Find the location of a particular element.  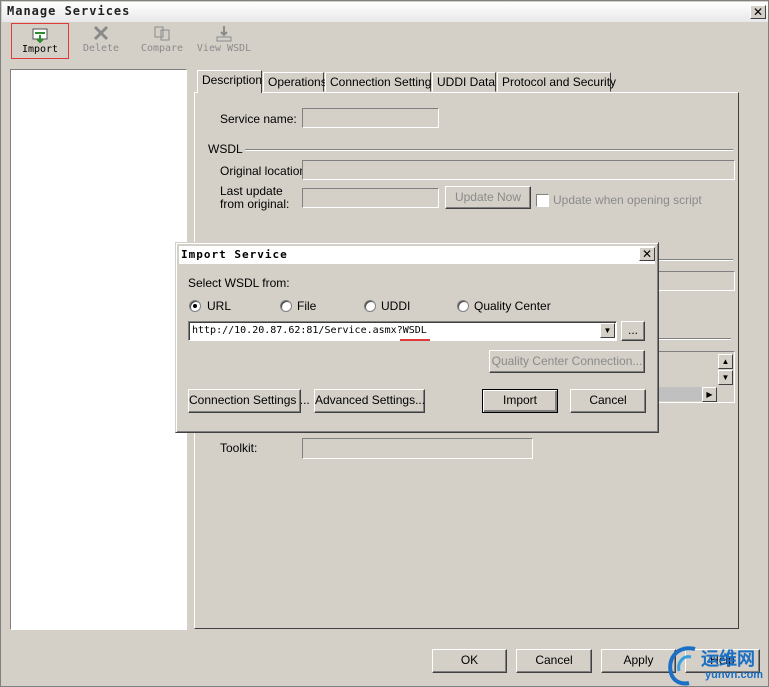

select-wsdl-label: Select WSDL from: is located at coordinates (239, 283).